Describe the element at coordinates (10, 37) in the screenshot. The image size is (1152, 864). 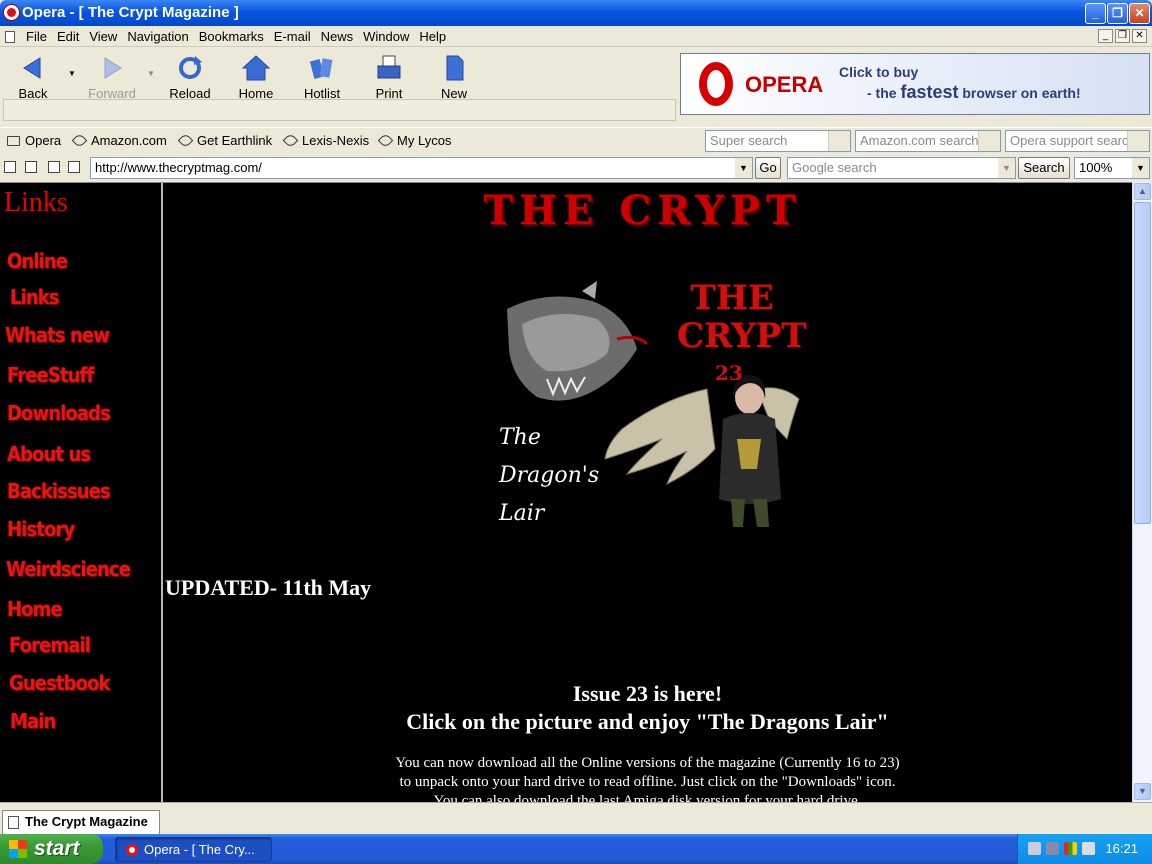
I see `document-icon` at that location.